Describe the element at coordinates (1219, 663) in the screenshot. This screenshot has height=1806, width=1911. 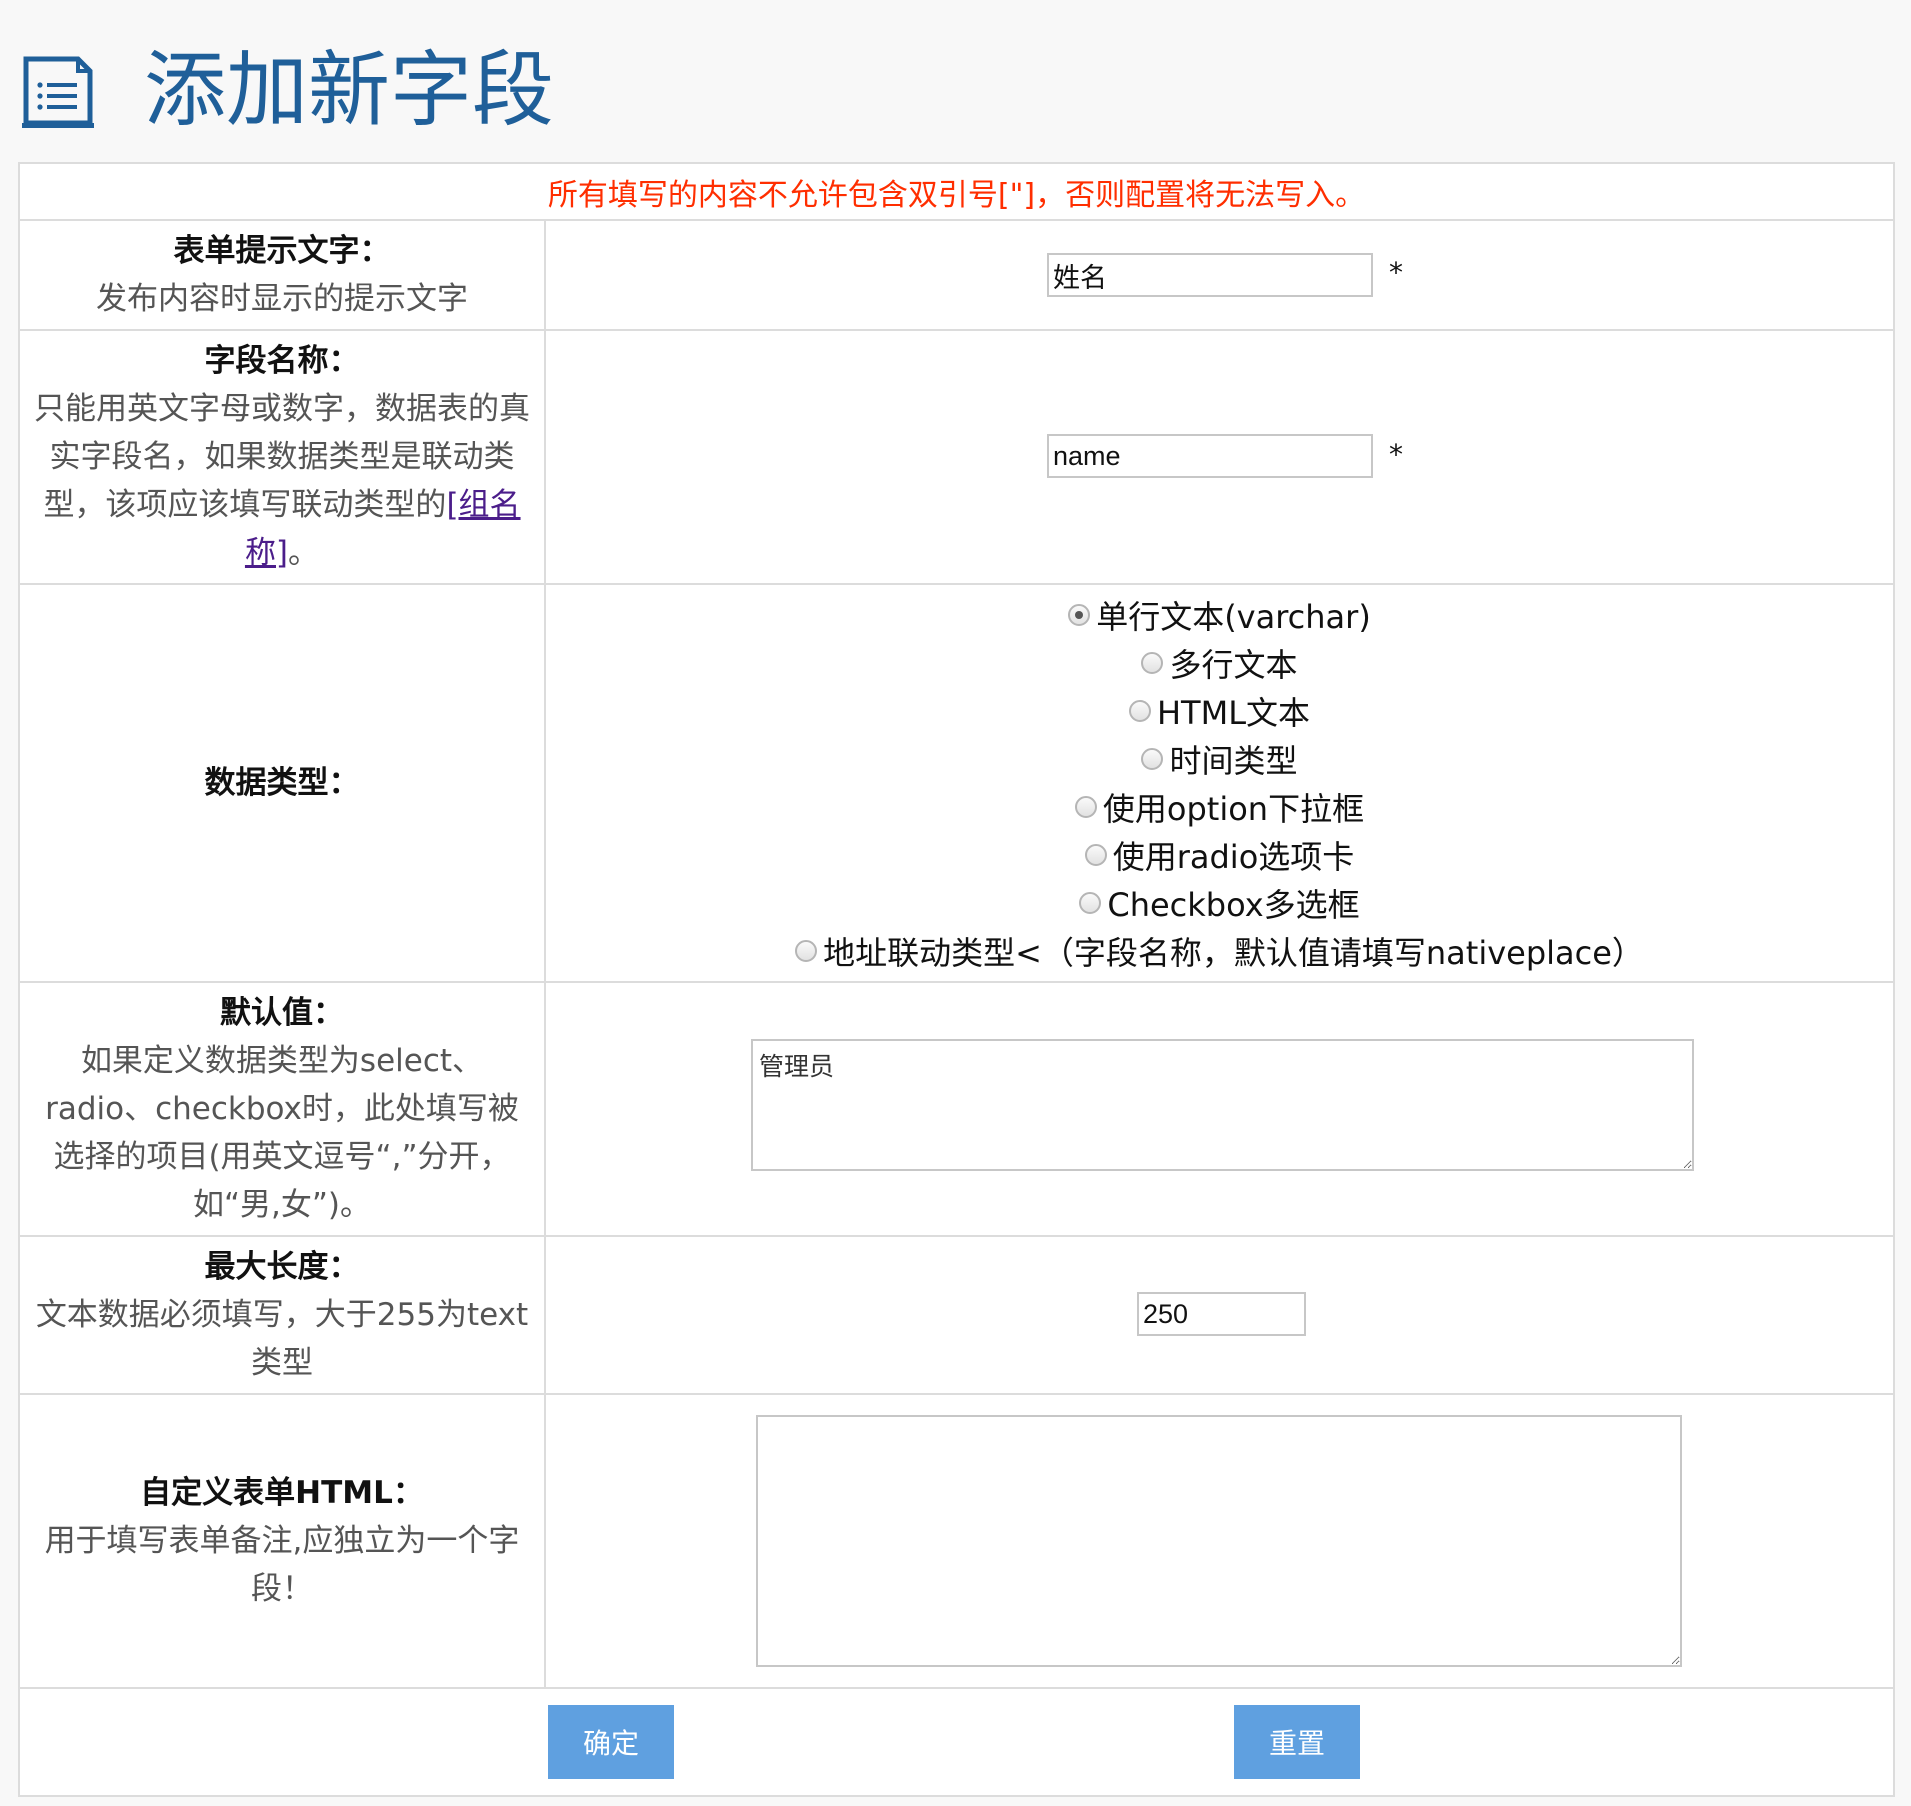
I see `radio-option: 多行文本` at that location.